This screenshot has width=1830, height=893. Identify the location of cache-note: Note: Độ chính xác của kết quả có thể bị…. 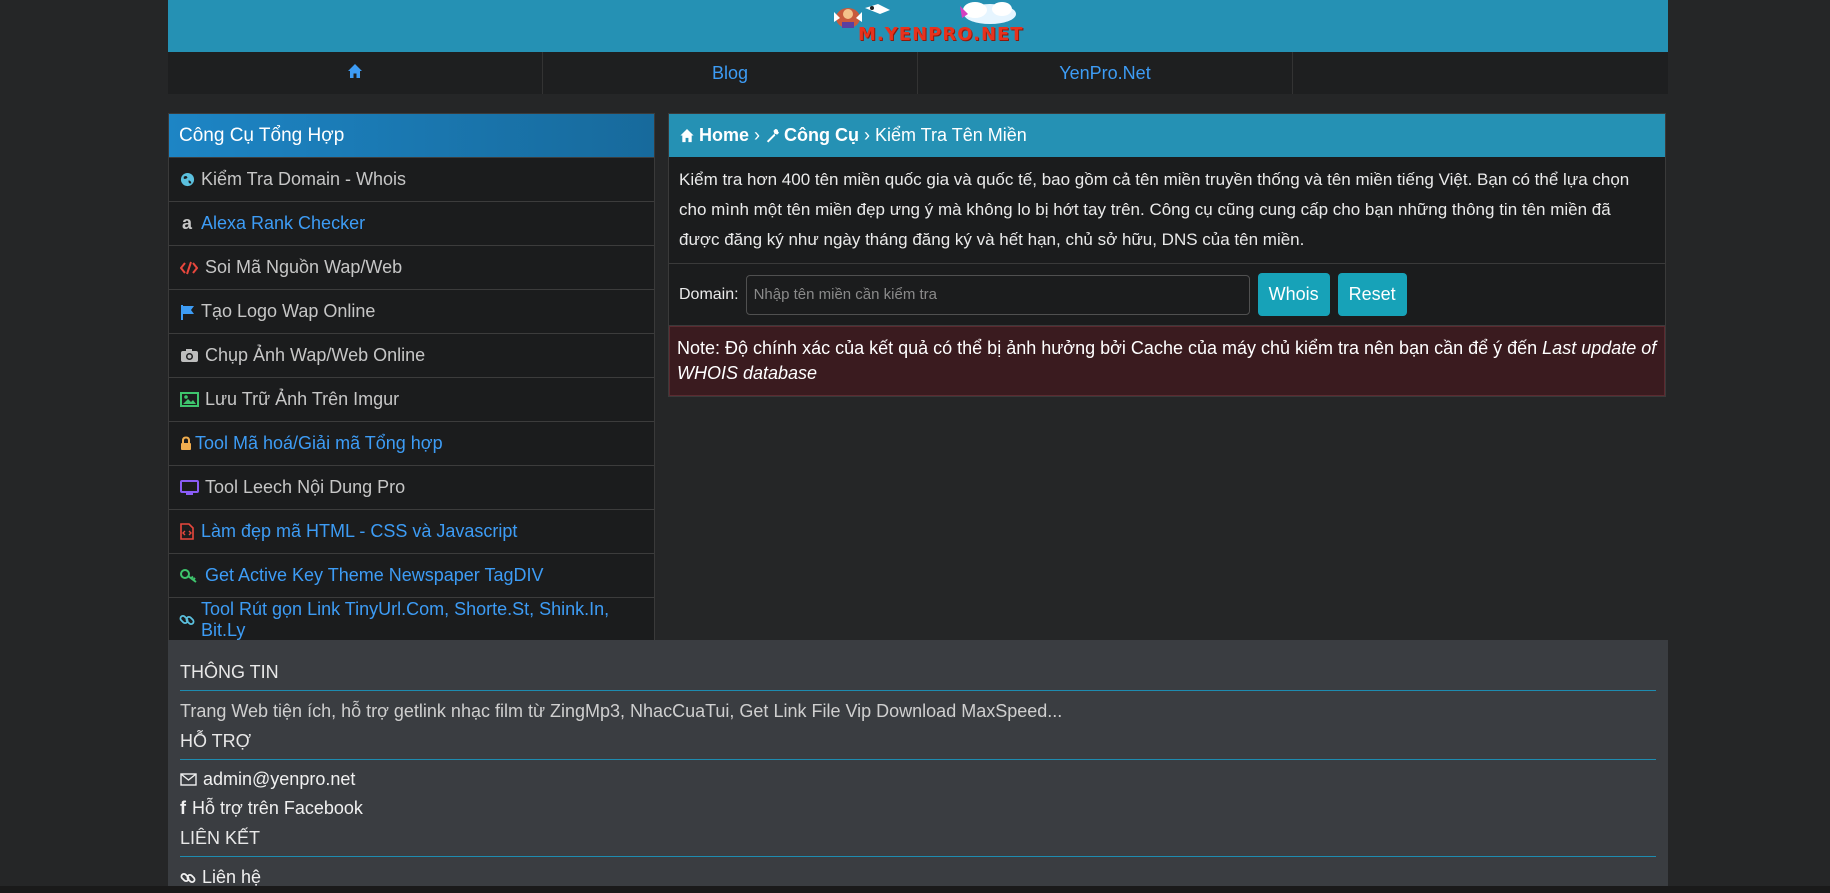
(1167, 361).